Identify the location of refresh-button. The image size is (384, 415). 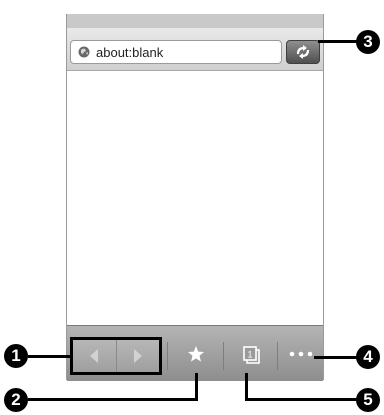
(303, 52).